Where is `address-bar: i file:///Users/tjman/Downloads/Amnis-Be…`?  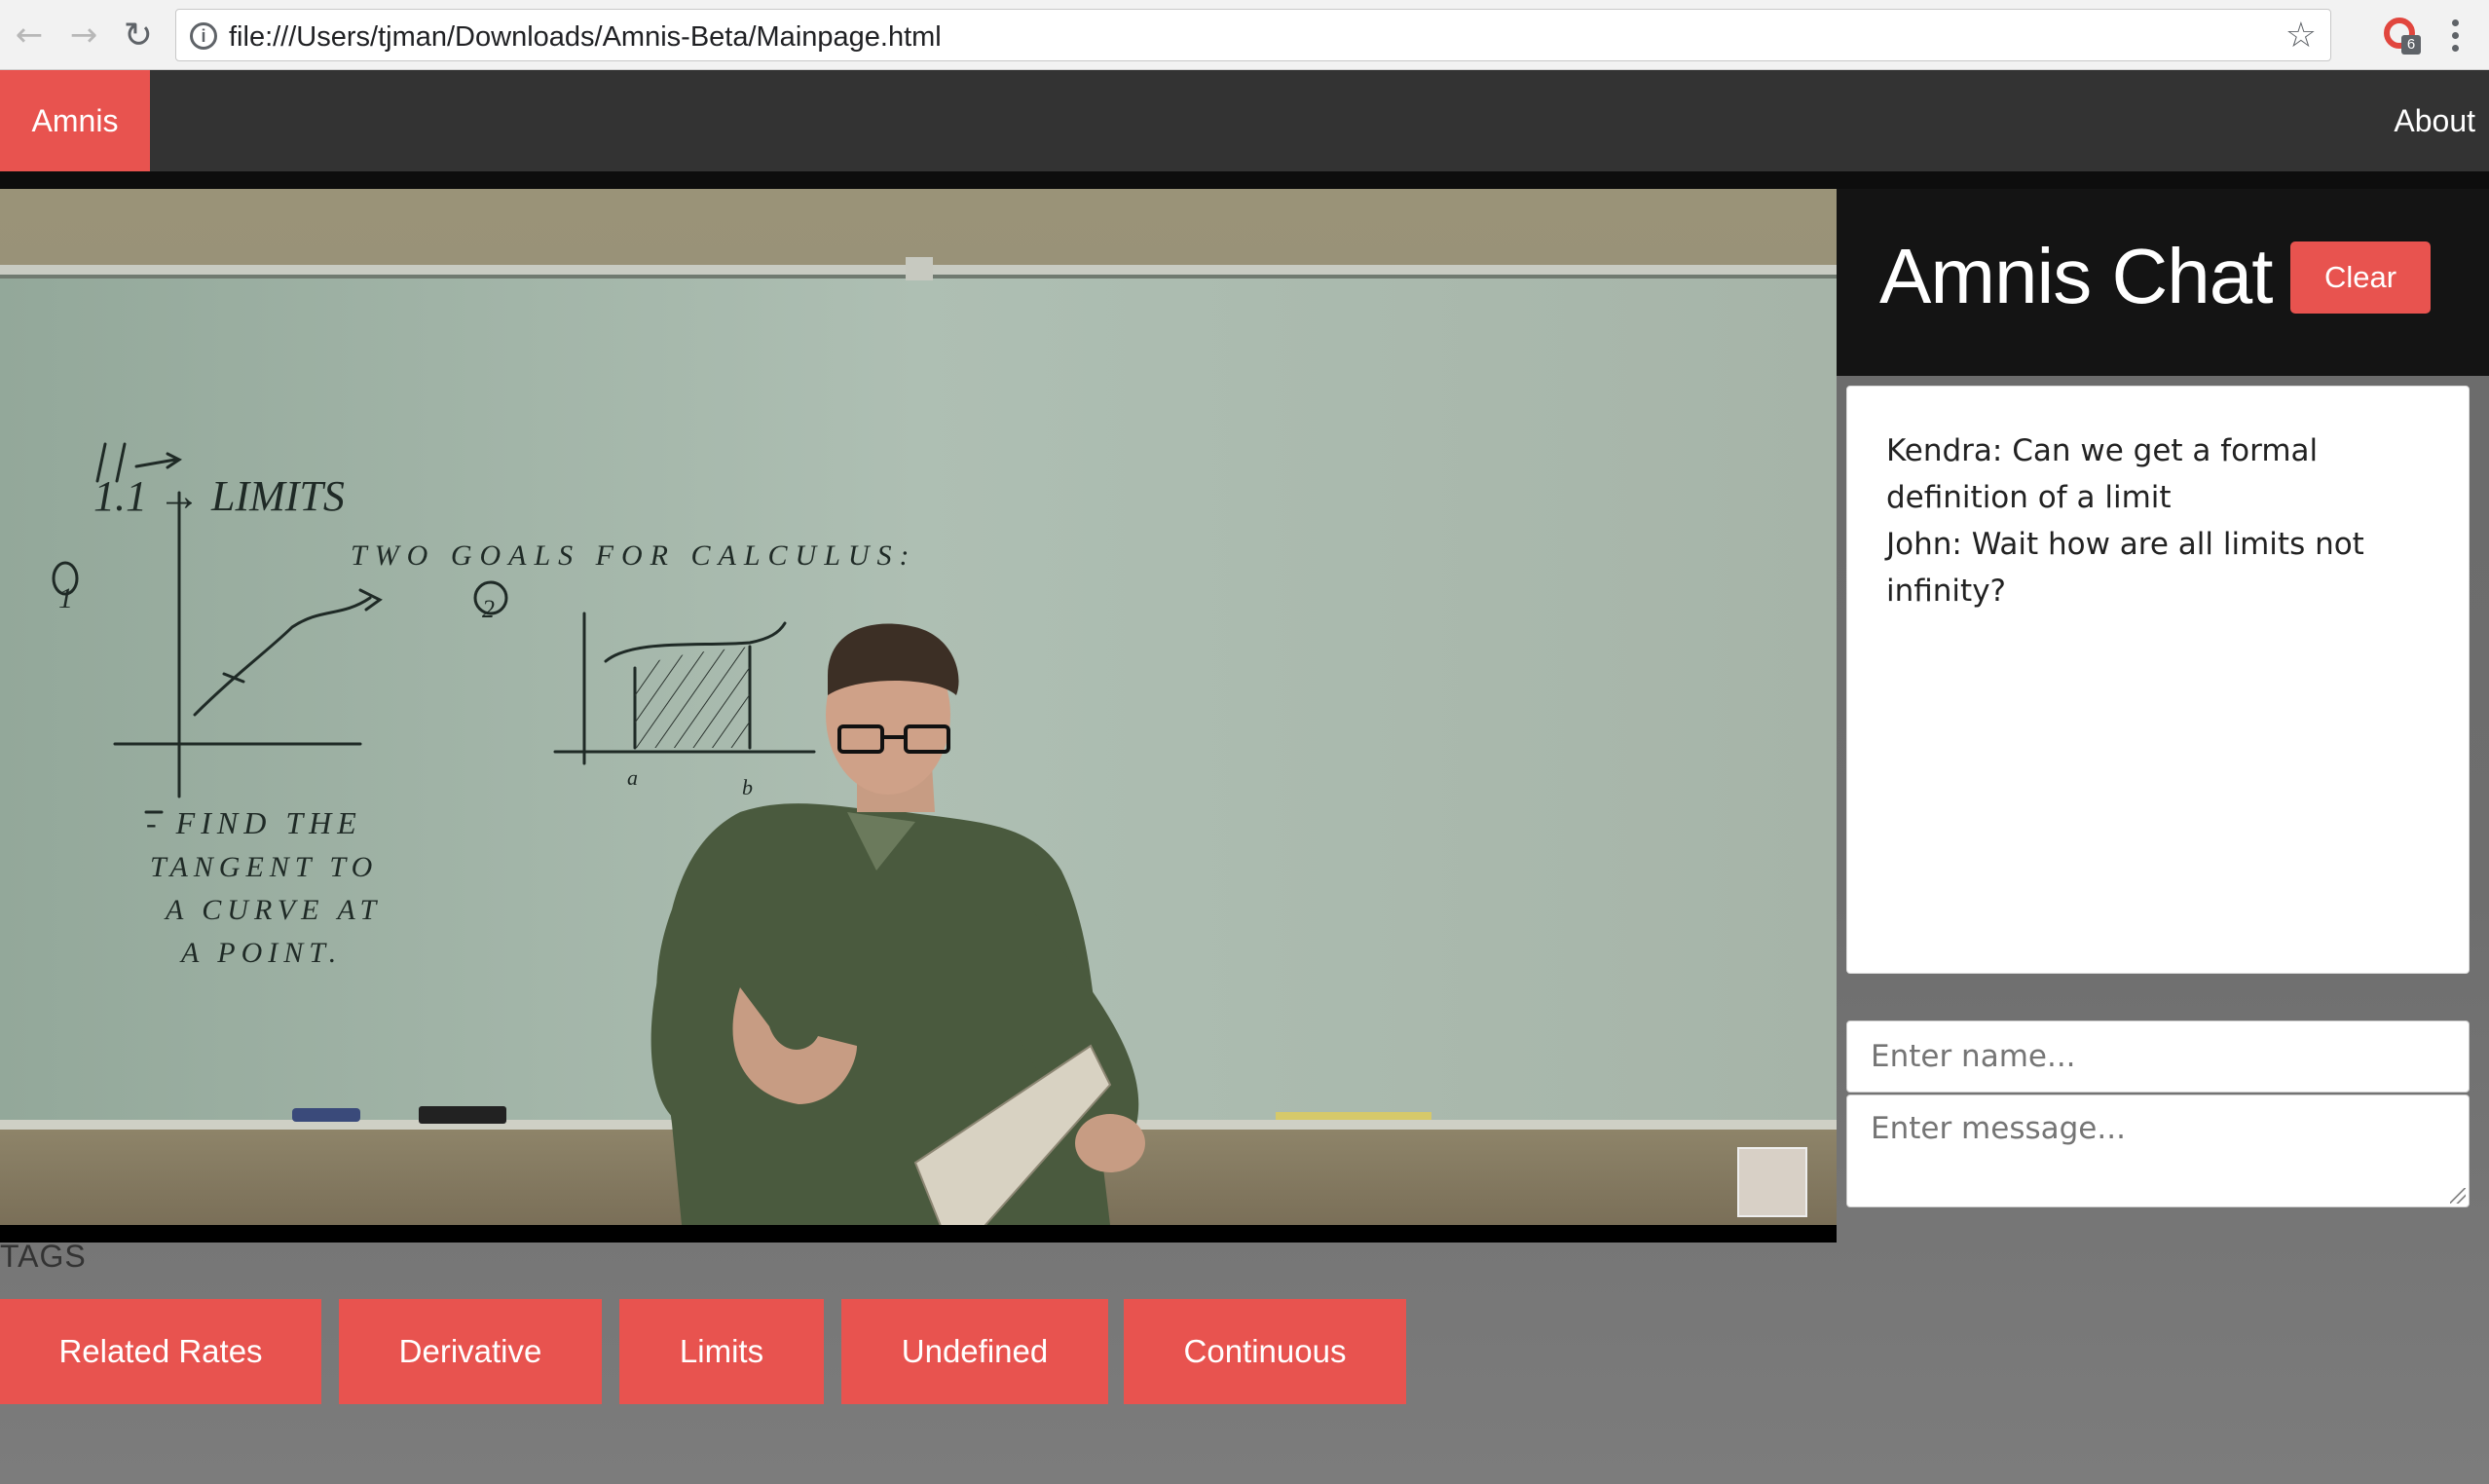
address-bar: i file:///Users/tjman/Downloads/Amnis-Be… is located at coordinates (1253, 35).